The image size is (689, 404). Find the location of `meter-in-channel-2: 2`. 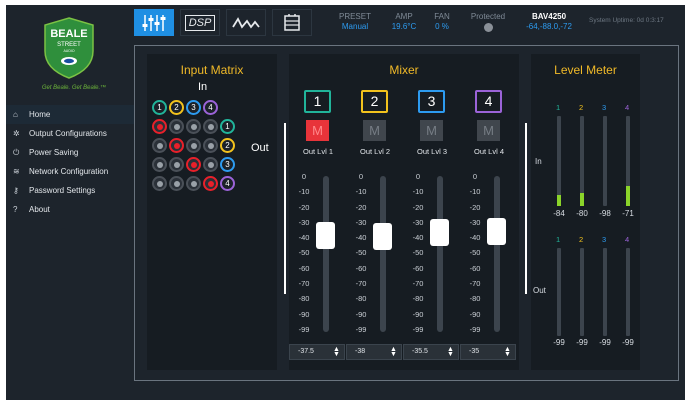

meter-in-channel-2: 2 is located at coordinates (581, 107).